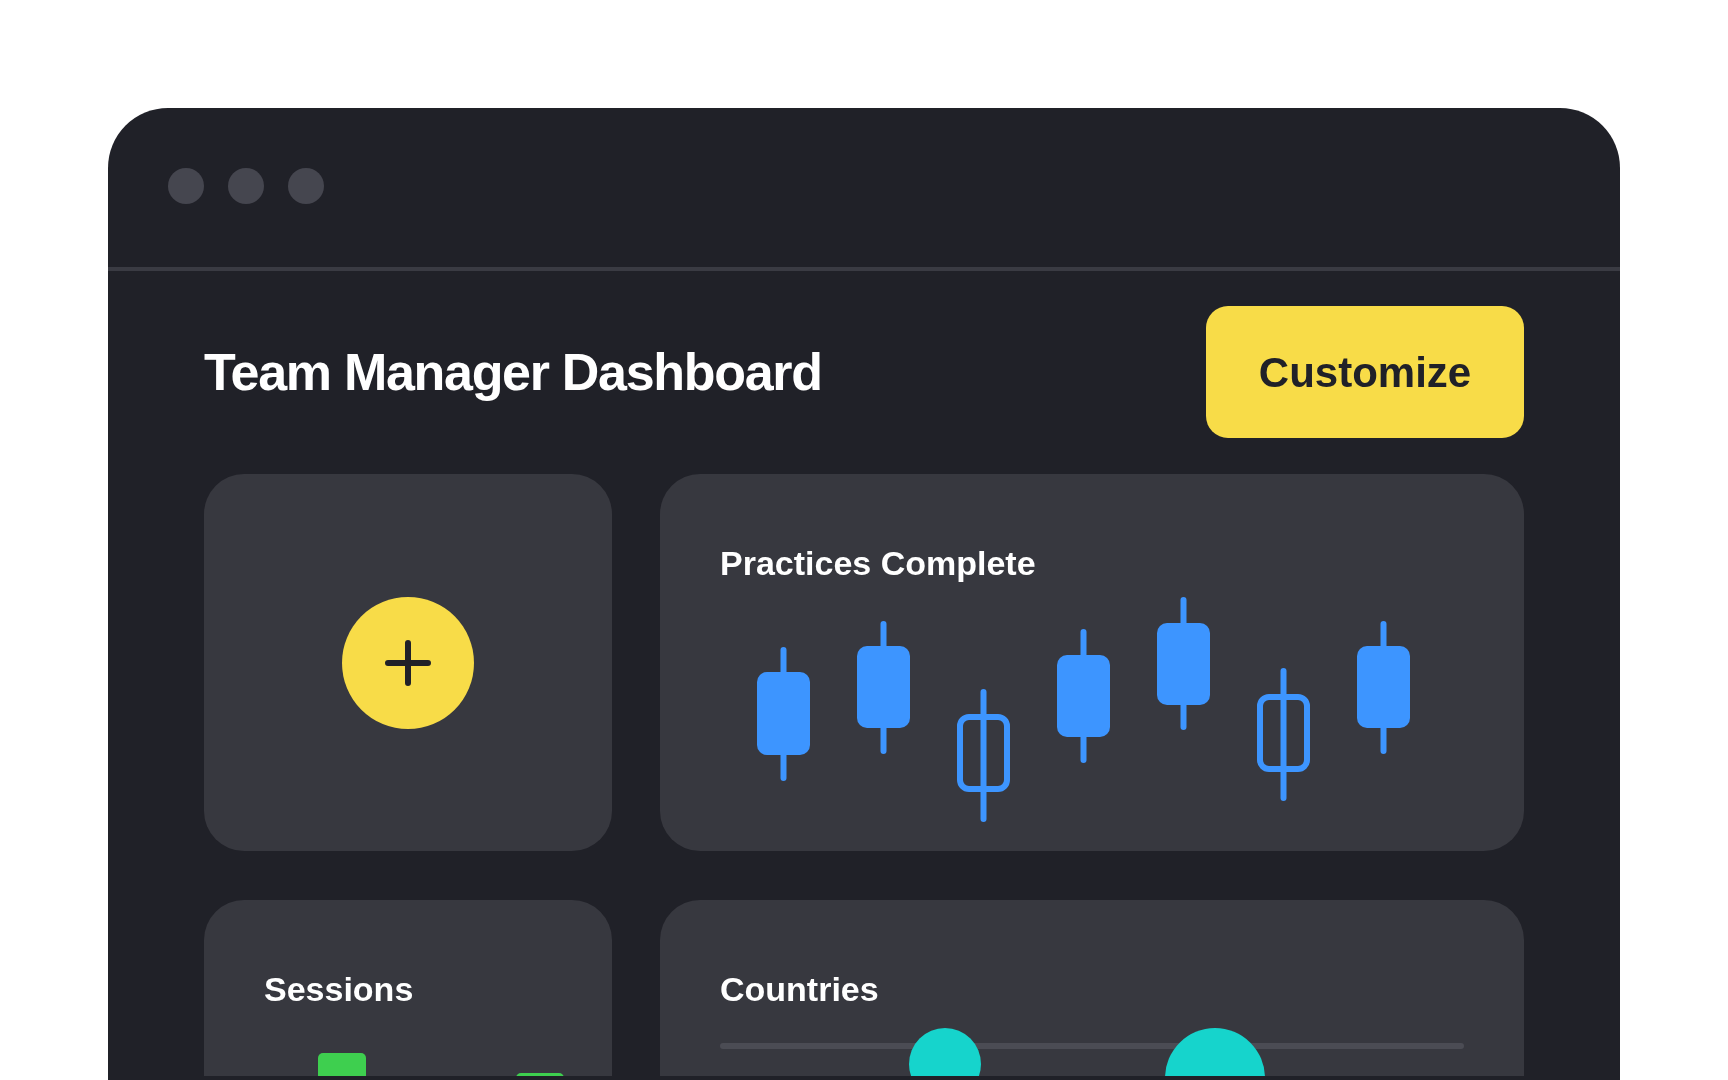 The height and width of the screenshot is (1080, 1728). What do you see at coordinates (408, 662) in the screenshot?
I see `plus-icon` at bounding box center [408, 662].